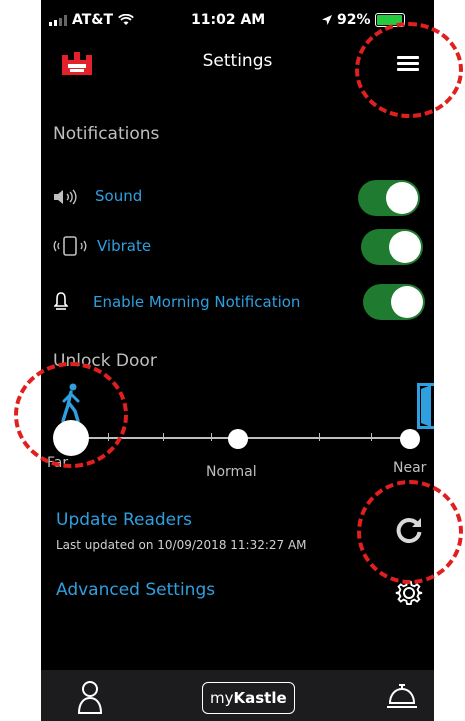 This screenshot has width=465, height=721. Describe the element at coordinates (238, 439) in the screenshot. I see `slider-stop-normal` at that location.